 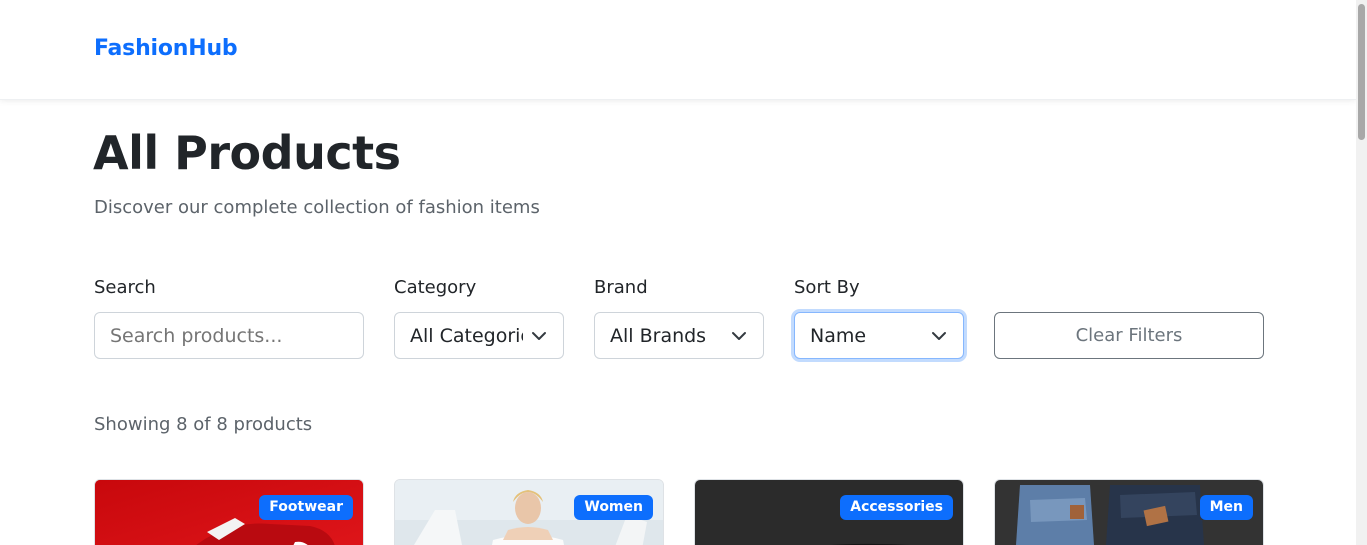 I want to click on product-card: Women, so click(x=529, y=512).